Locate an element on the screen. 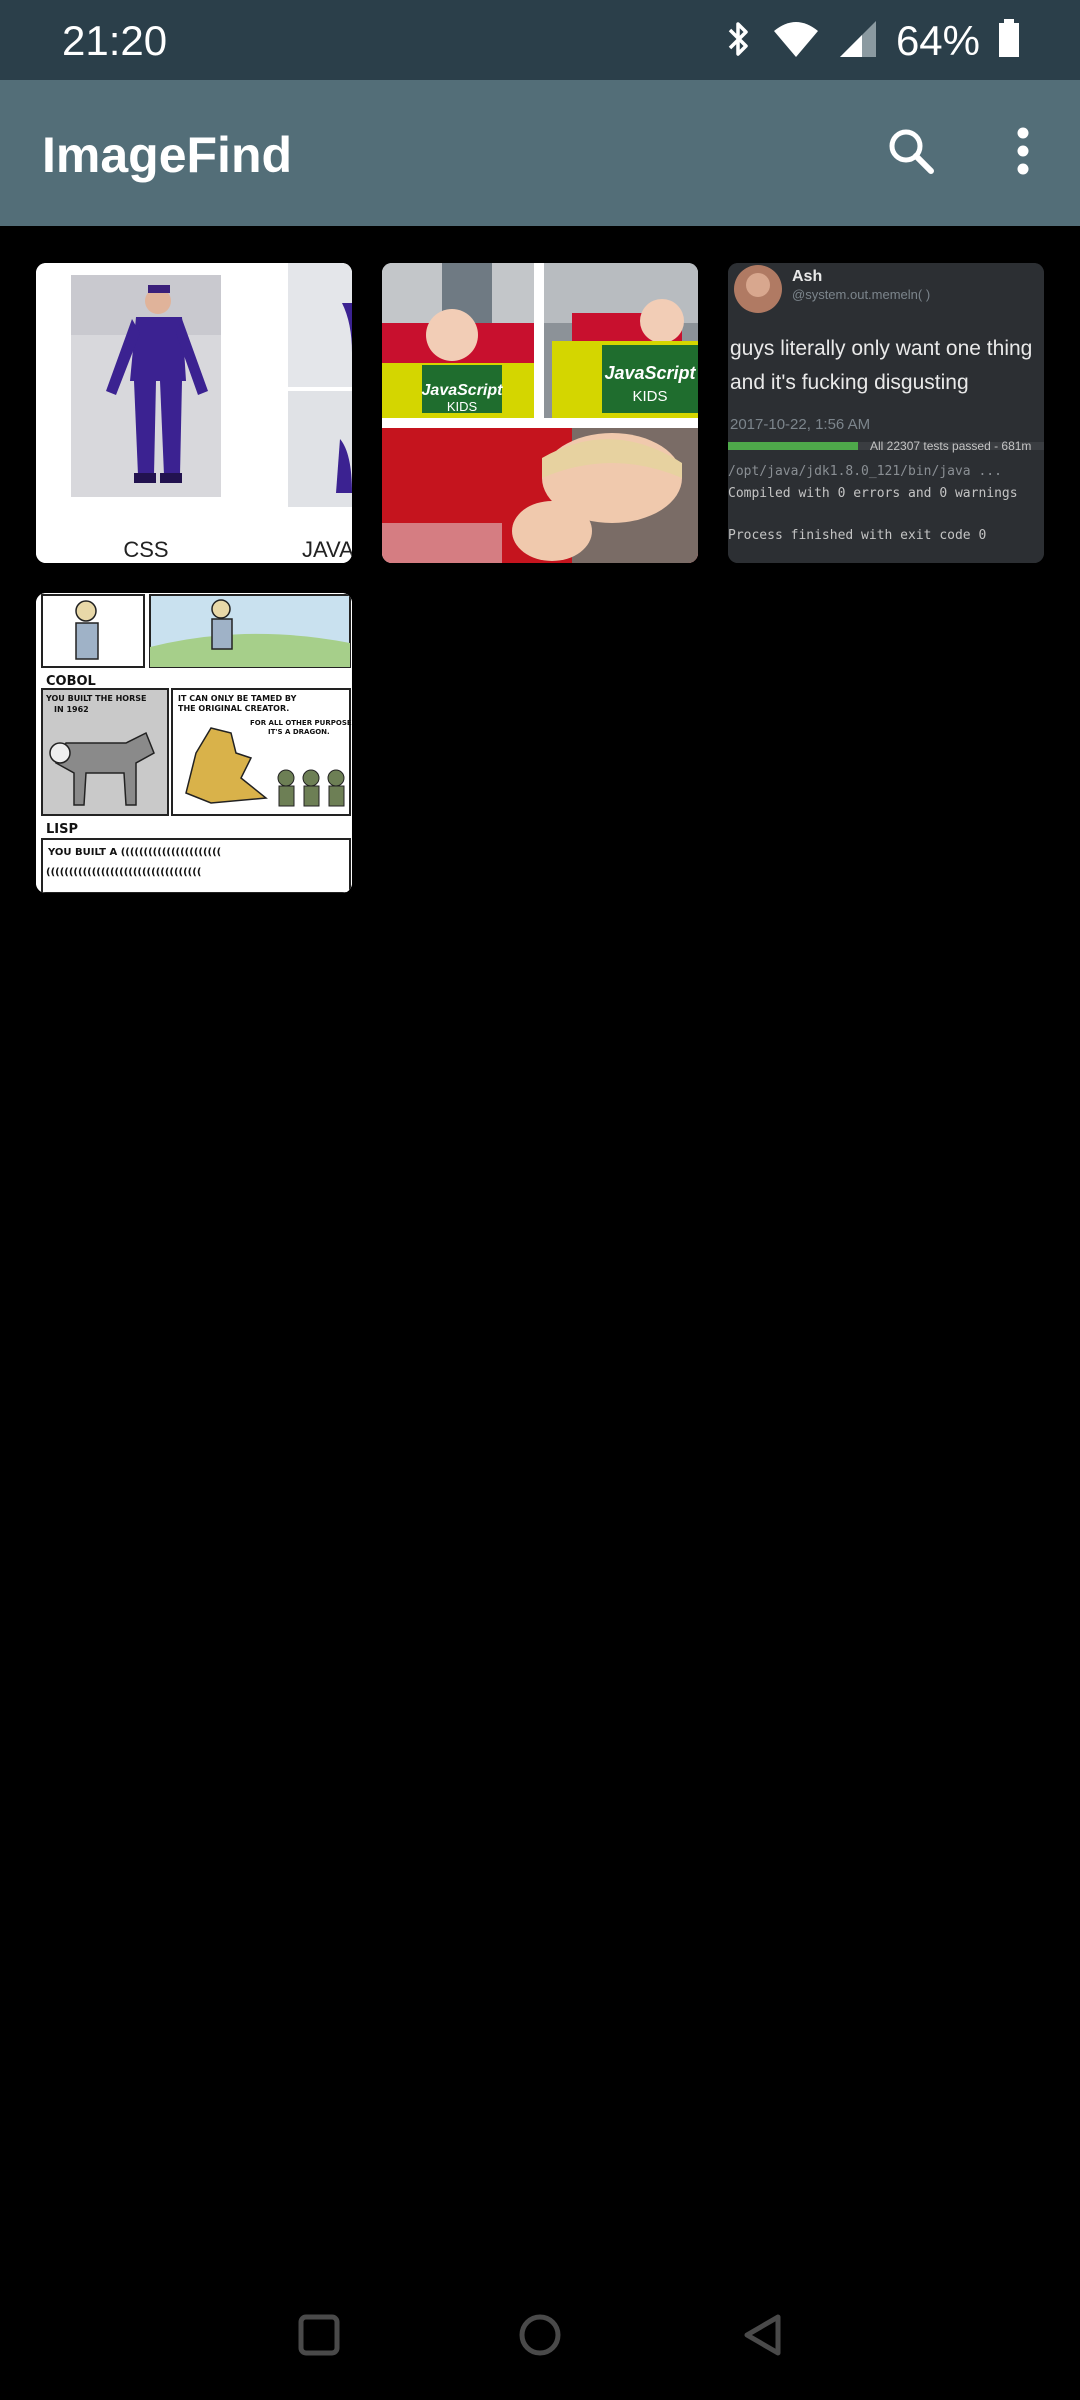 The width and height of the screenshot is (1080, 2400). javascript-kids-image: JavaScript KIDS JavaScript KIDS is located at coordinates (540, 413).